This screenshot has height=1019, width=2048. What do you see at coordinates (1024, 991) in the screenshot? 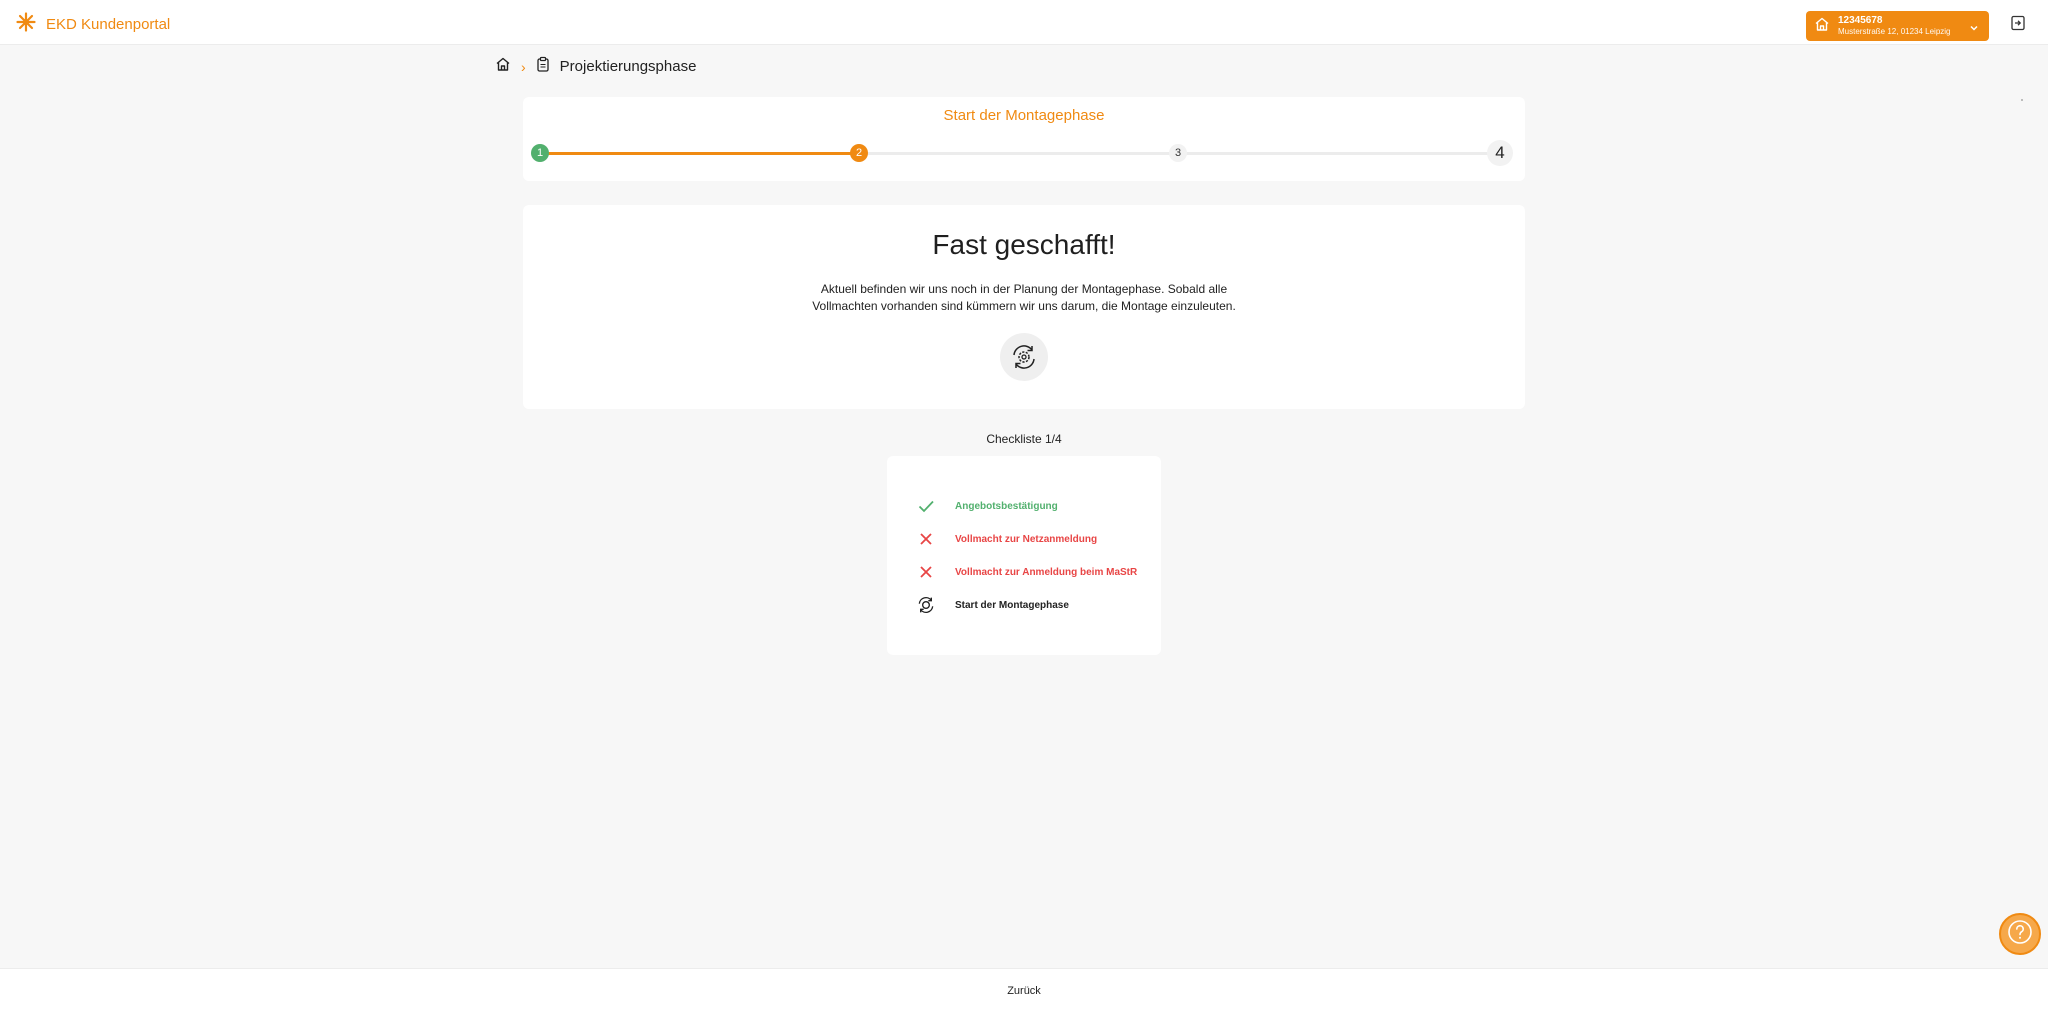
I see `back-button: Zurück` at bounding box center [1024, 991].